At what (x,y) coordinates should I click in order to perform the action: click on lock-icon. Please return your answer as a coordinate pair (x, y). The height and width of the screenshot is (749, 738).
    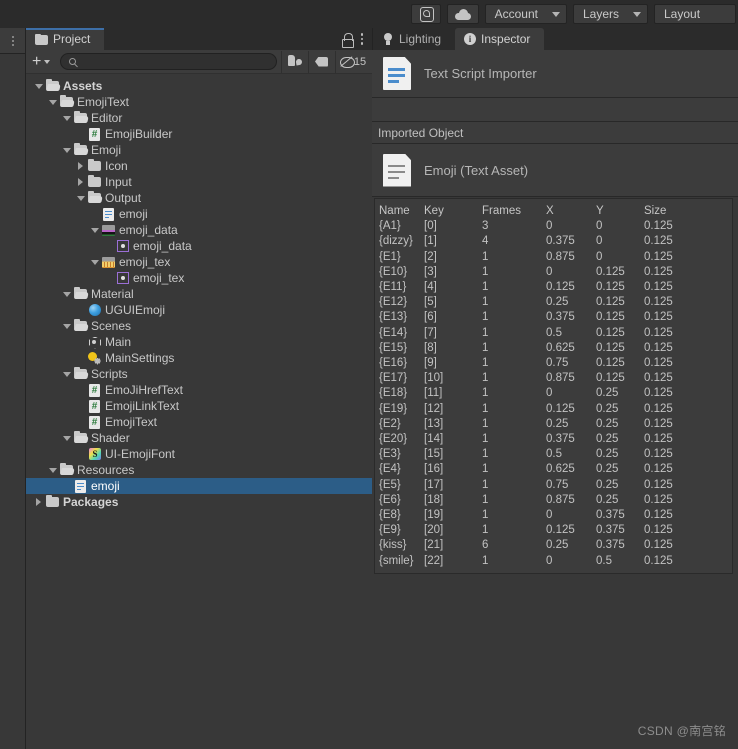
    Looking at the image, I should click on (348, 40).